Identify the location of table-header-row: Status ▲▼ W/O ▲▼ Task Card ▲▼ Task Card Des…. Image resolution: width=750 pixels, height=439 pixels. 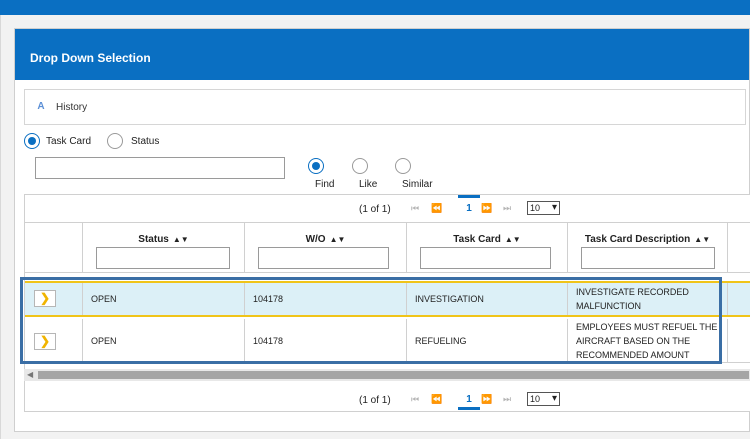
(387, 247).